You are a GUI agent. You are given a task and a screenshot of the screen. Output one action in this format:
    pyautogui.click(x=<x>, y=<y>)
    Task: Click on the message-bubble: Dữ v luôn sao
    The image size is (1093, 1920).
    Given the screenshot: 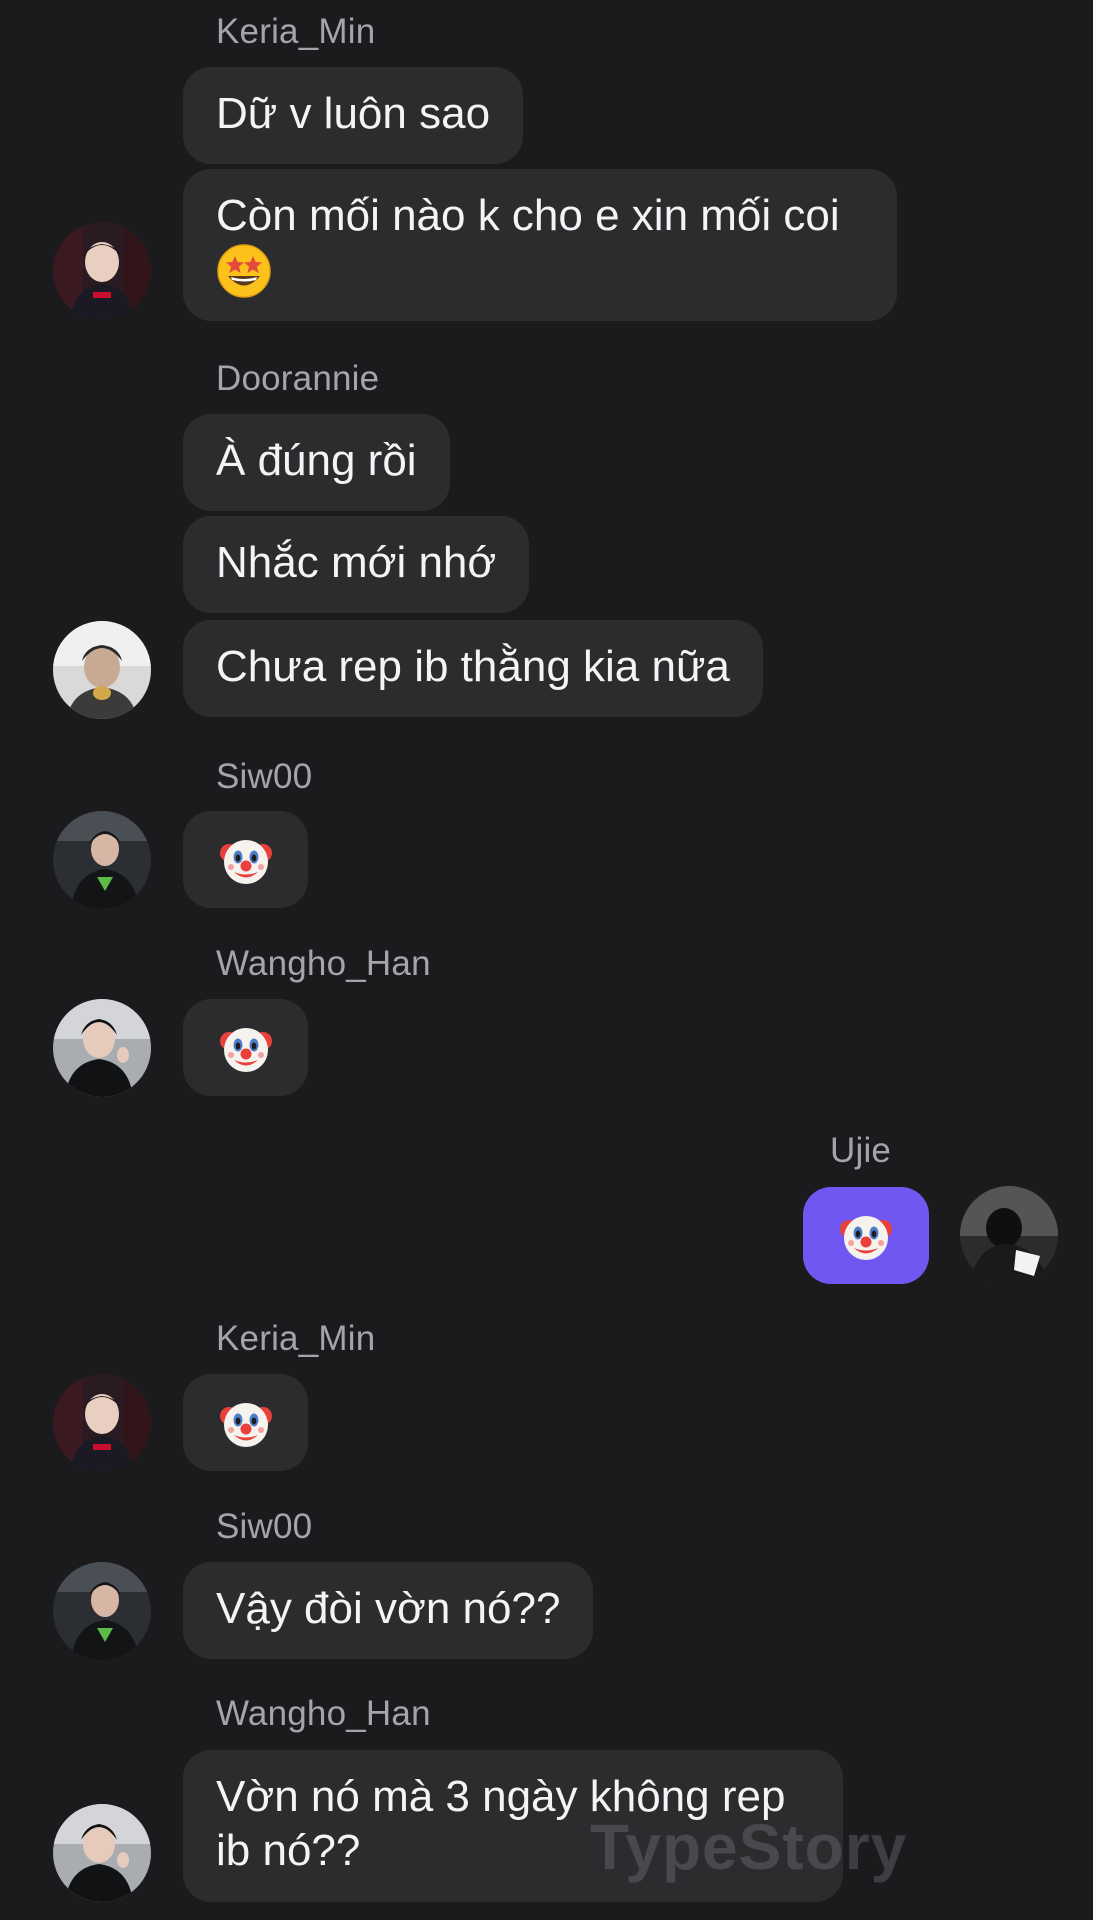 What is the action you would take?
    pyautogui.click(x=353, y=115)
    